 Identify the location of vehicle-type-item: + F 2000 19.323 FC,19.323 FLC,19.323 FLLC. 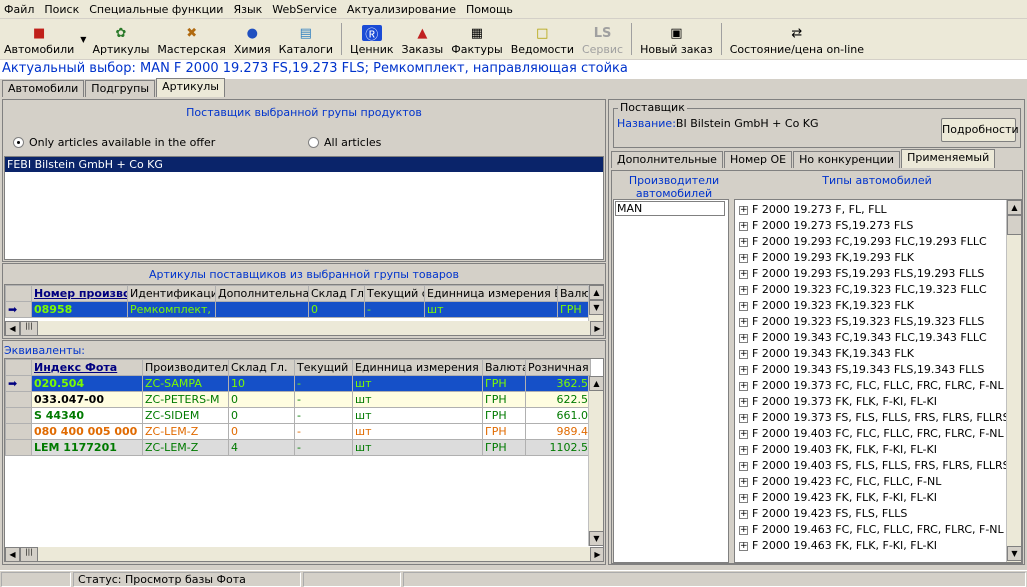
(878, 290).